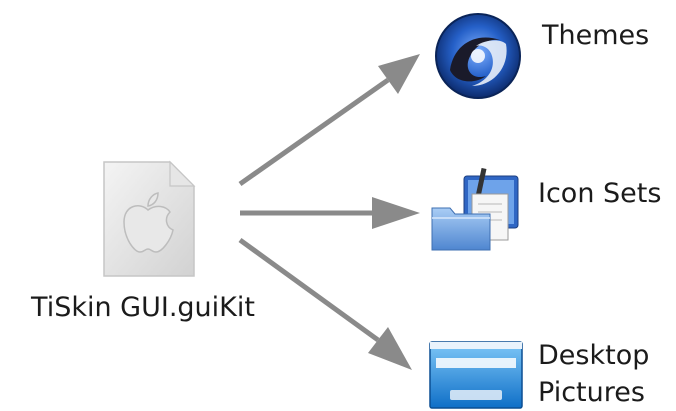 The width and height of the screenshot is (676, 411). I want to click on icon-sets-label: Icon Sets, so click(600, 193).